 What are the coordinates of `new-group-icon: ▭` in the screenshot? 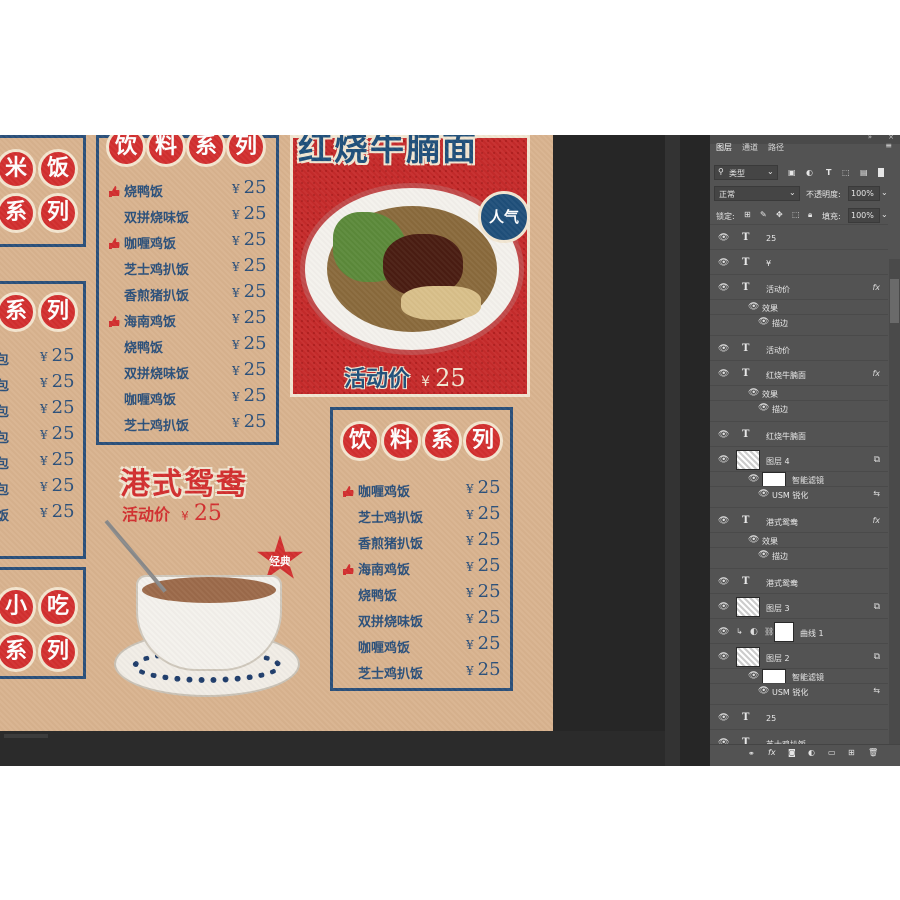 It's located at (832, 752).